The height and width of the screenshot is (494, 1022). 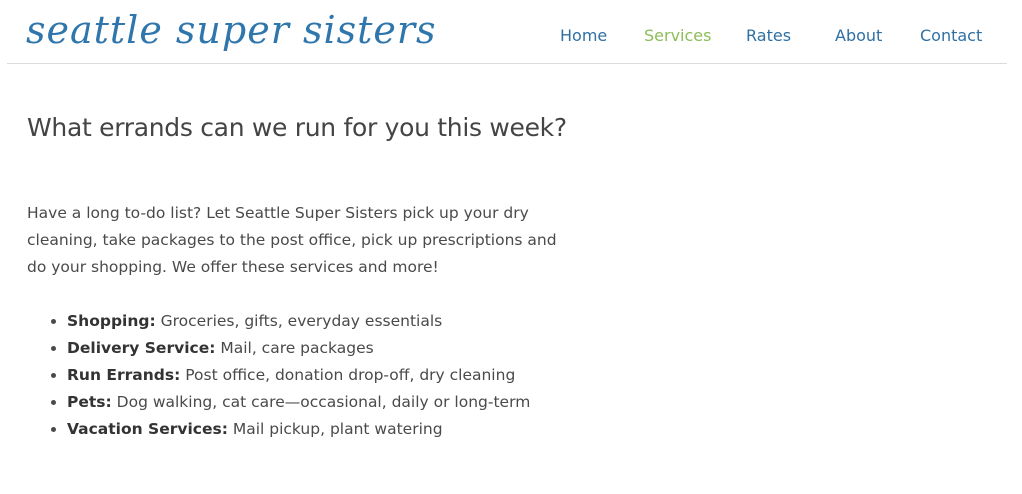 What do you see at coordinates (335, 429) in the screenshot?
I see `service-description: Mail pickup, plant watering` at bounding box center [335, 429].